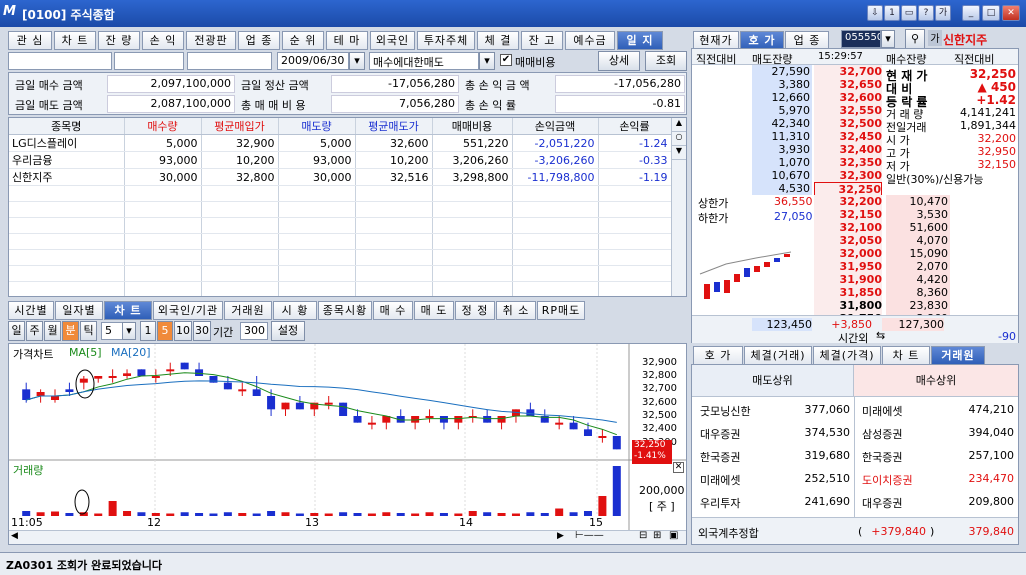 The width and height of the screenshot is (1026, 575). What do you see at coordinates (781, 110) in the screenshot?
I see `ask-volume: 5,970` at bounding box center [781, 110].